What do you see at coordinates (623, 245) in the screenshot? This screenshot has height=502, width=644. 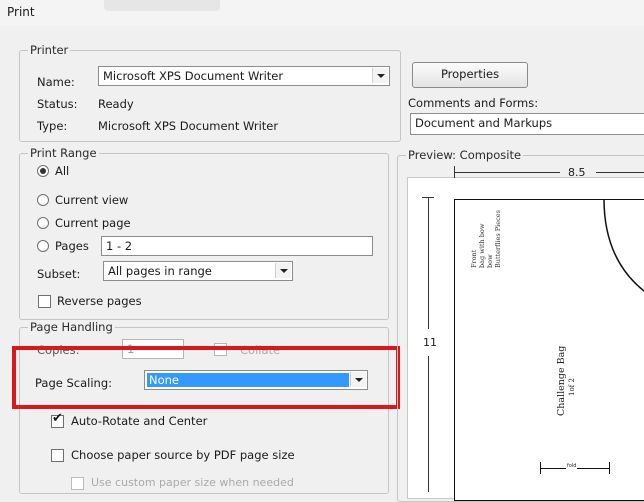 I see `page-cutout` at bounding box center [623, 245].